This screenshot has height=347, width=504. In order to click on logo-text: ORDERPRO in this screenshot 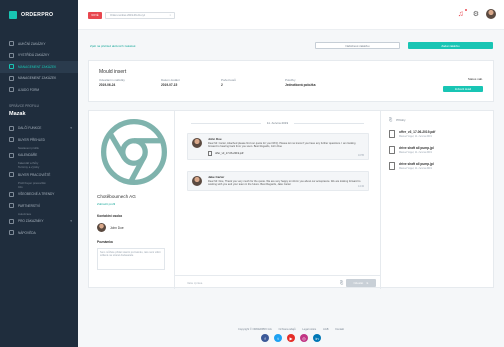, I will do `click(37, 15)`.